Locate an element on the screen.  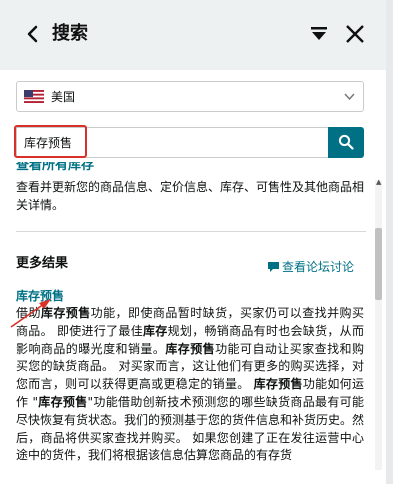
page-title: 搜索 is located at coordinates (70, 33).